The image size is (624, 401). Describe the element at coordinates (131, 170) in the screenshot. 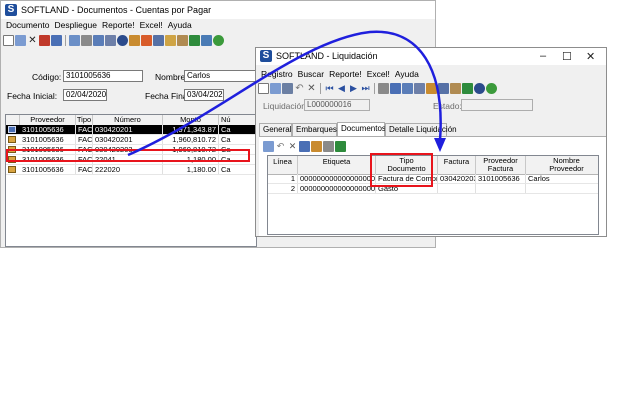

I see `table-row: 3101005636 FAC 222020 1,180.00 Ca` at that location.